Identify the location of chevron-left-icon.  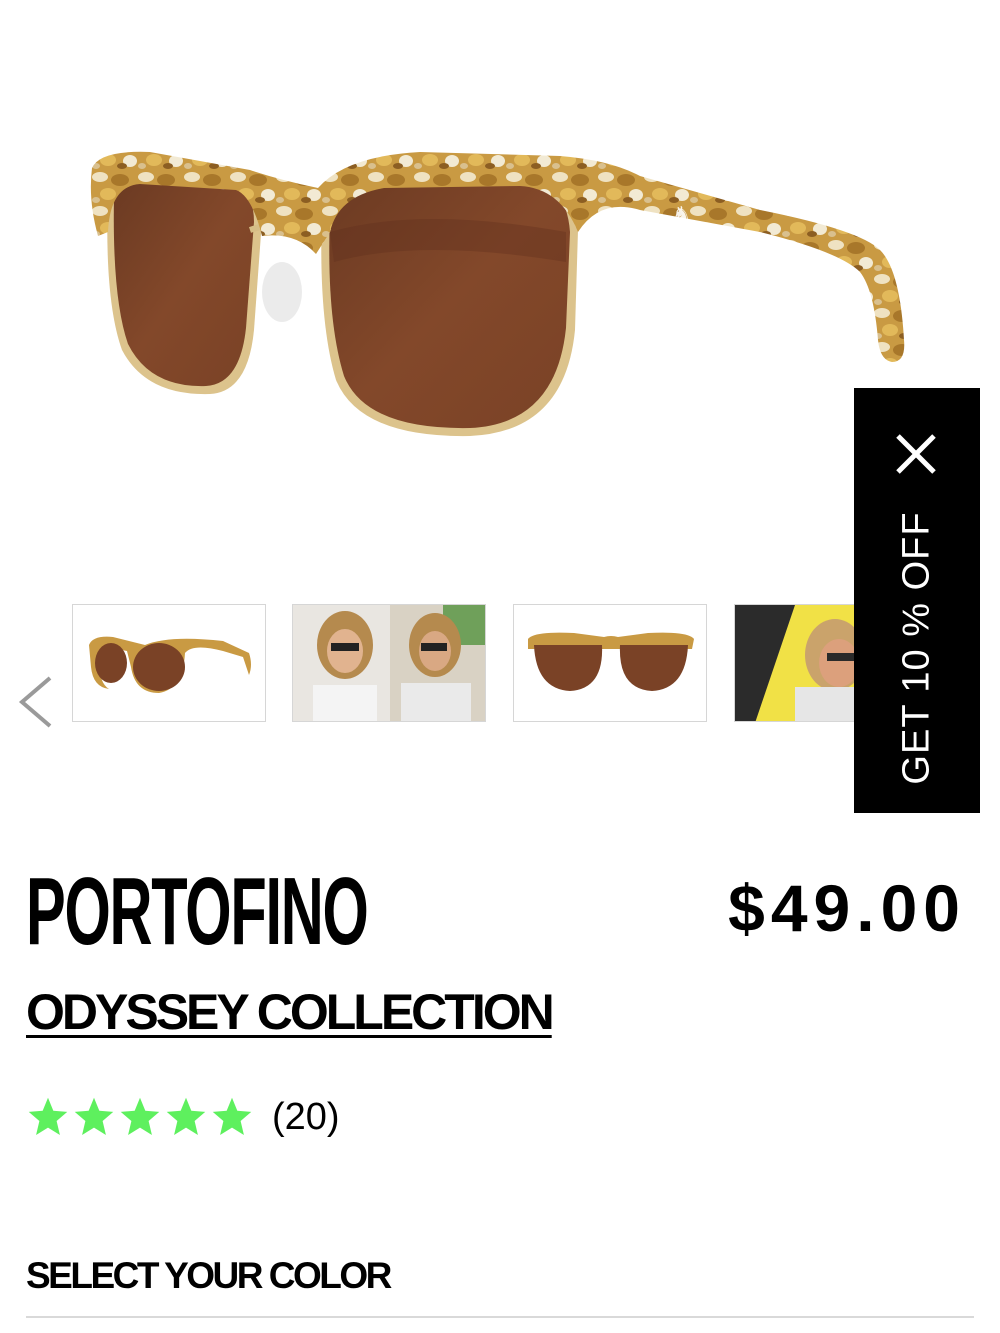
(35, 702).